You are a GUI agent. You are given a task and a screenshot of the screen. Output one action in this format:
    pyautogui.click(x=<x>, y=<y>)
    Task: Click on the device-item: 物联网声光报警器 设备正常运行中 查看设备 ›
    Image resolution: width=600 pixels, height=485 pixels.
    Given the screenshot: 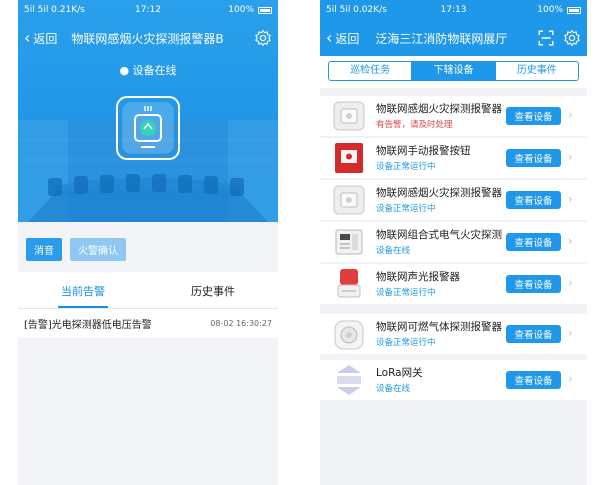 What is the action you would take?
    pyautogui.click(x=453, y=284)
    